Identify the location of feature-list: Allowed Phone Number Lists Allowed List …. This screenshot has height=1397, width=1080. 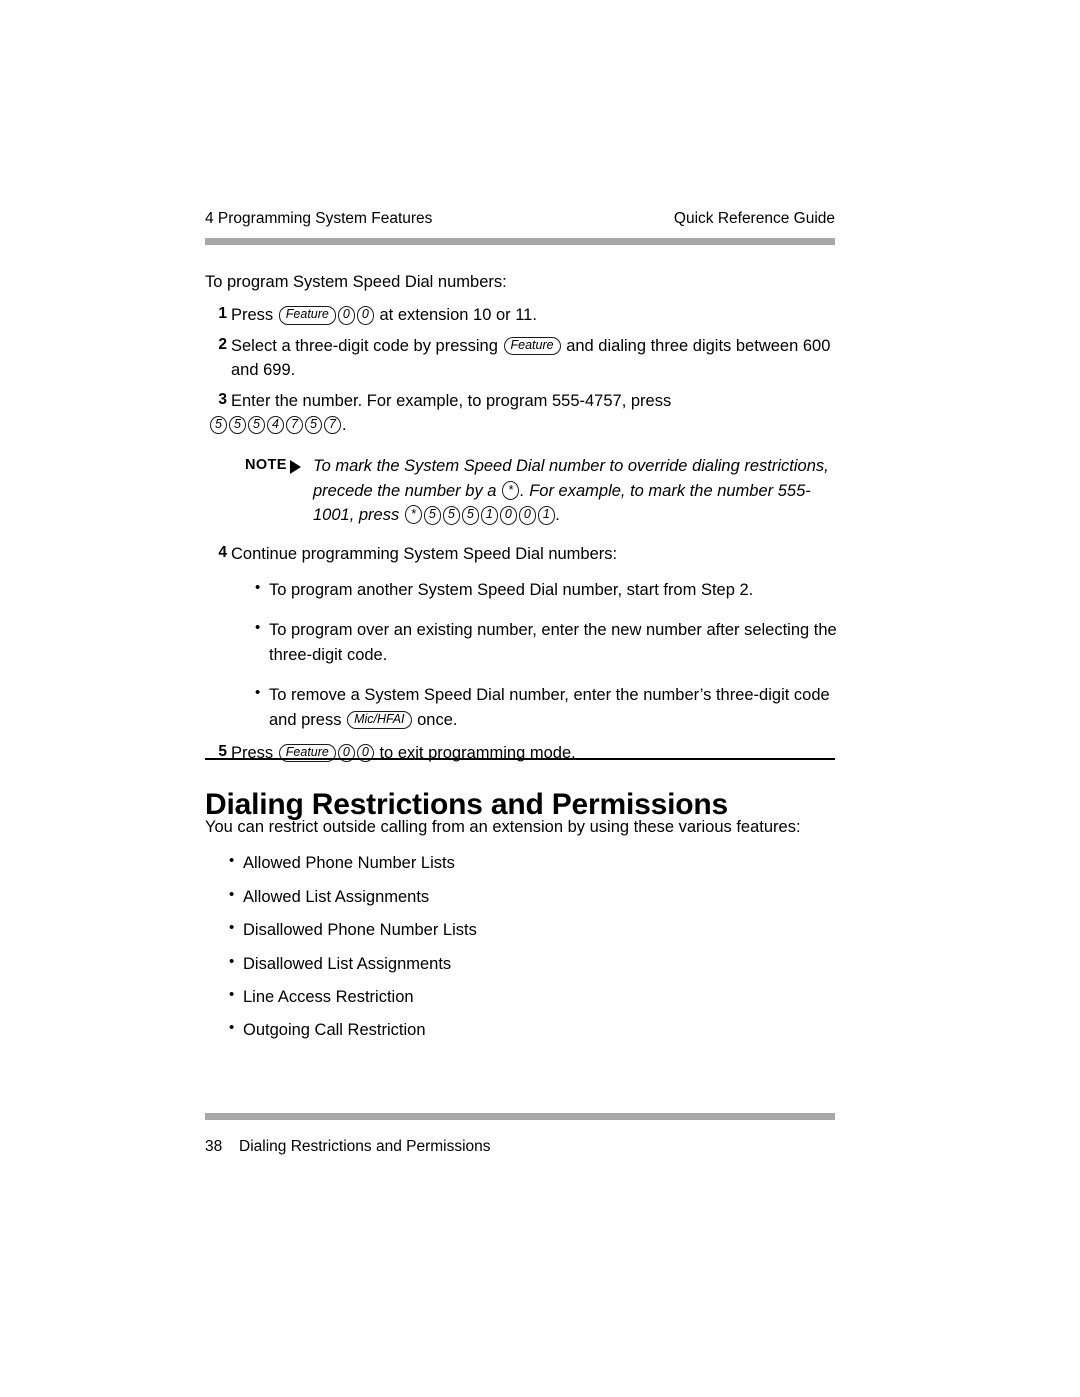
(536, 946).